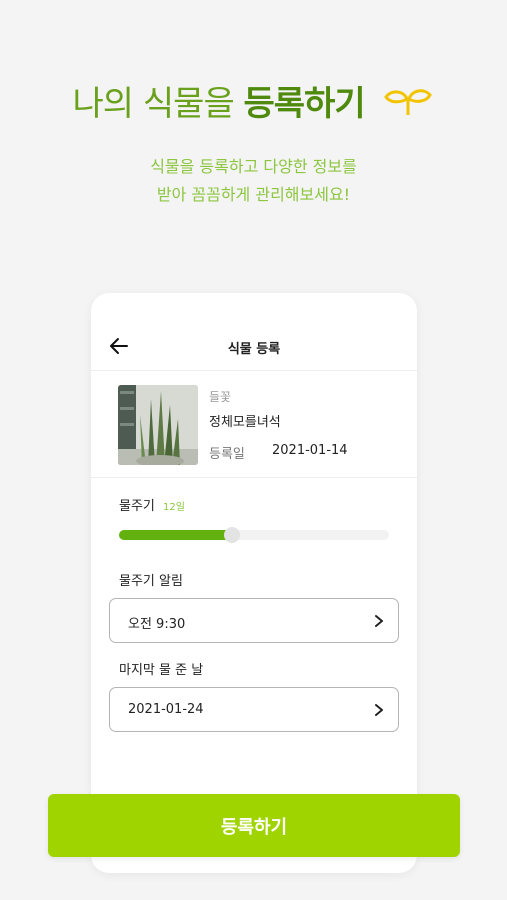 The image size is (507, 900). I want to click on plant-photo-image, so click(158, 425).